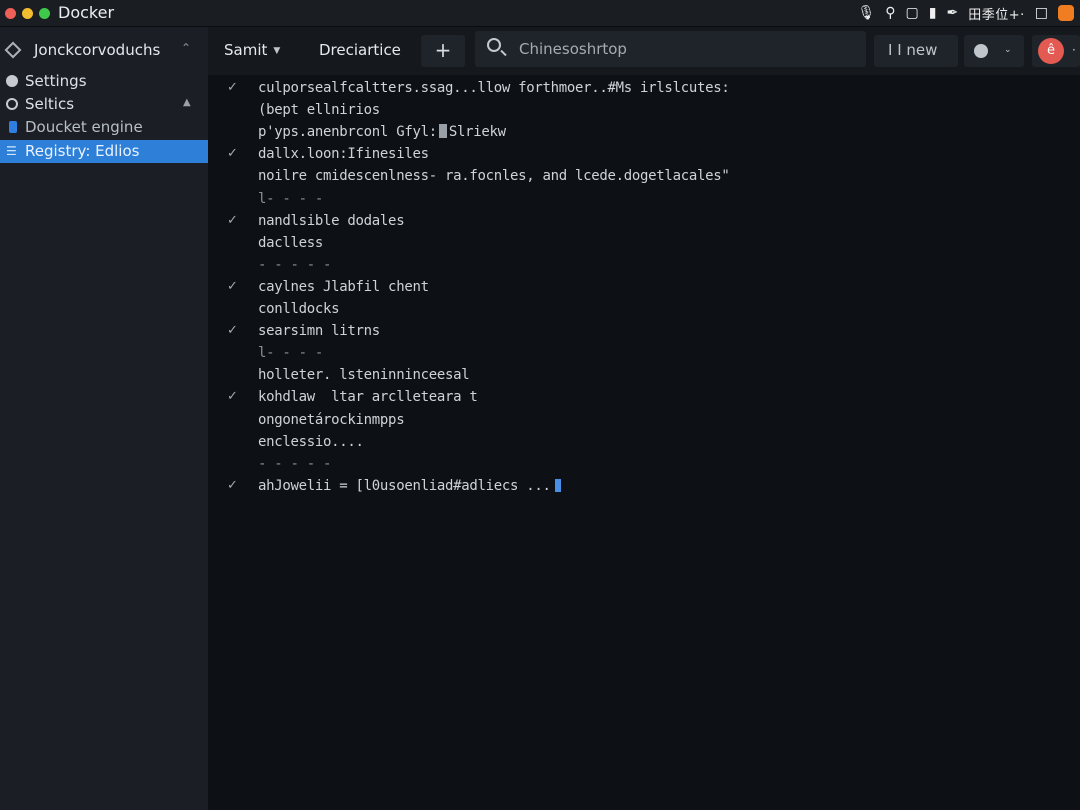 This screenshot has width=1080, height=810. Describe the element at coordinates (644, 133) in the screenshot. I see `log-line: p'yps.anenbrconl Gfyl: Slriekw` at that location.